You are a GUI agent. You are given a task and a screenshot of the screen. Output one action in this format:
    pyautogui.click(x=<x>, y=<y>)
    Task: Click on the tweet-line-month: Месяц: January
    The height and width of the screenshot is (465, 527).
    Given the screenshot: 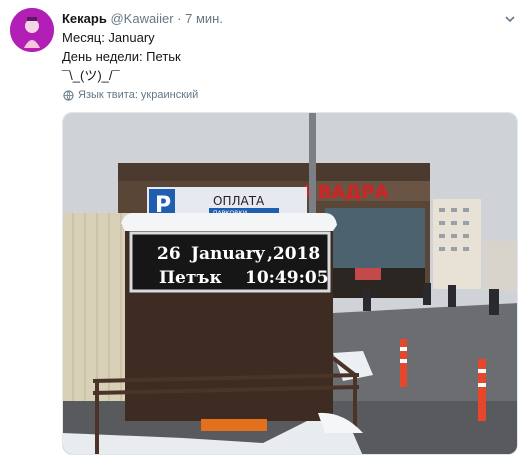 What is the action you would take?
    pyautogui.click(x=108, y=37)
    